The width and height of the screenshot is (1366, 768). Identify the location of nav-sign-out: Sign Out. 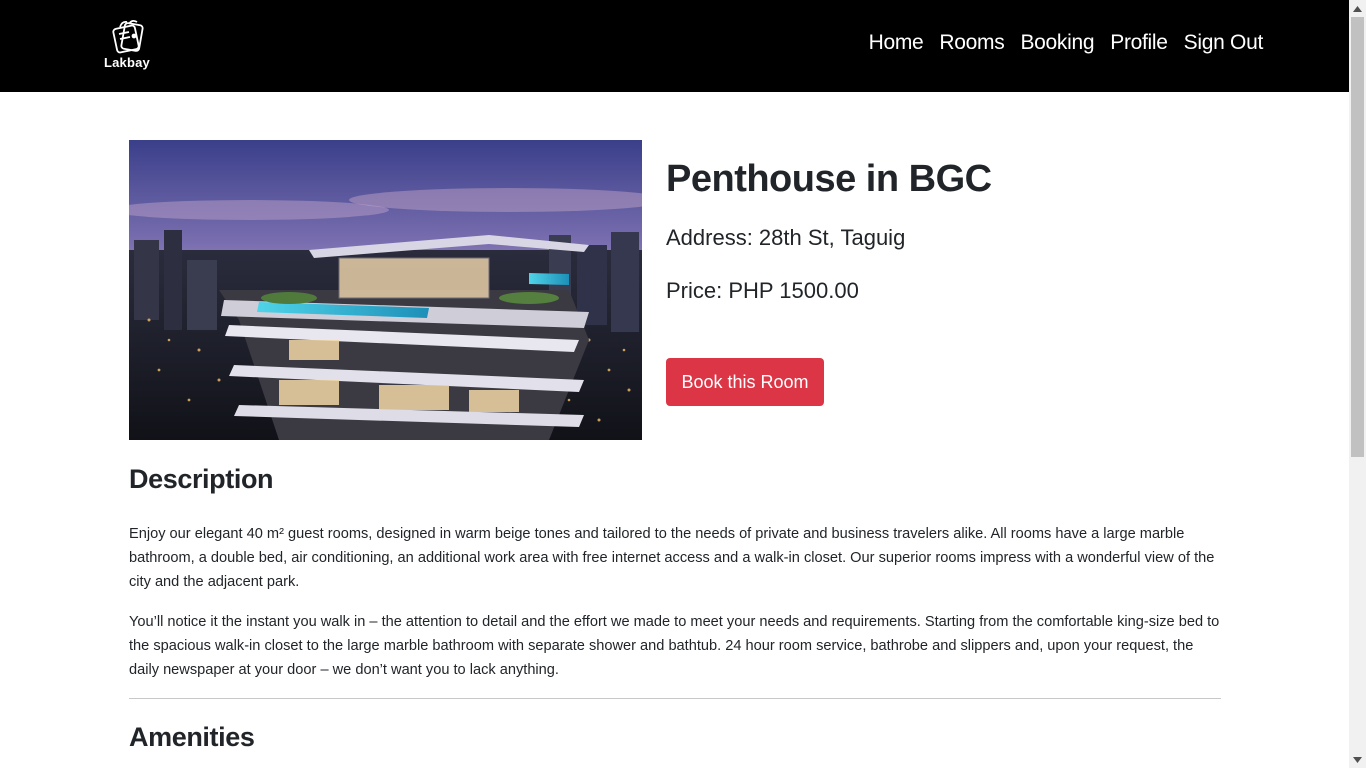
(1224, 43).